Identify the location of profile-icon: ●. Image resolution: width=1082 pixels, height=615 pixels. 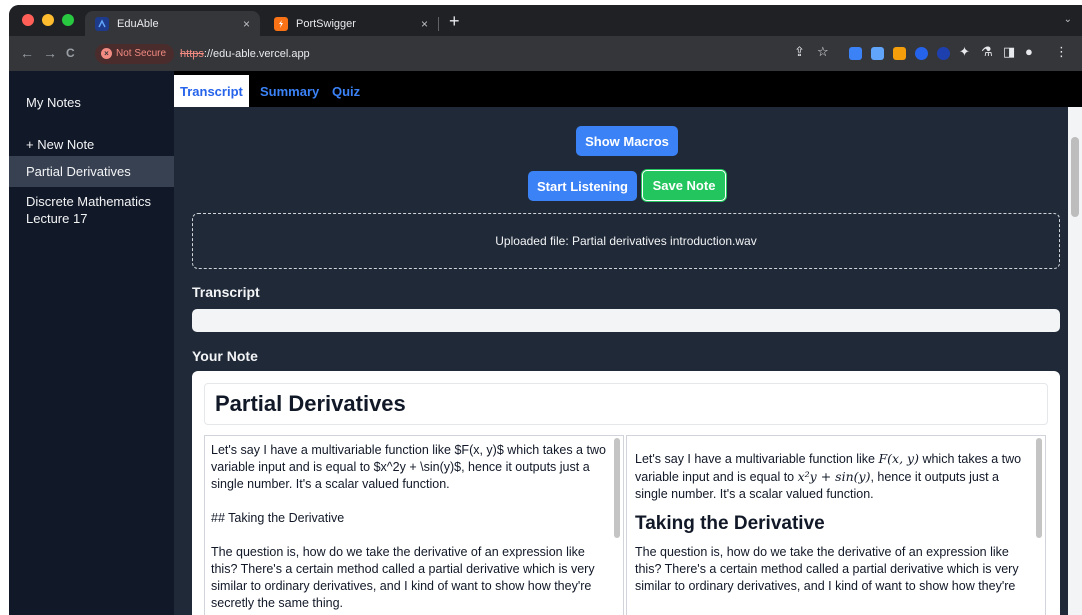
(1029, 52).